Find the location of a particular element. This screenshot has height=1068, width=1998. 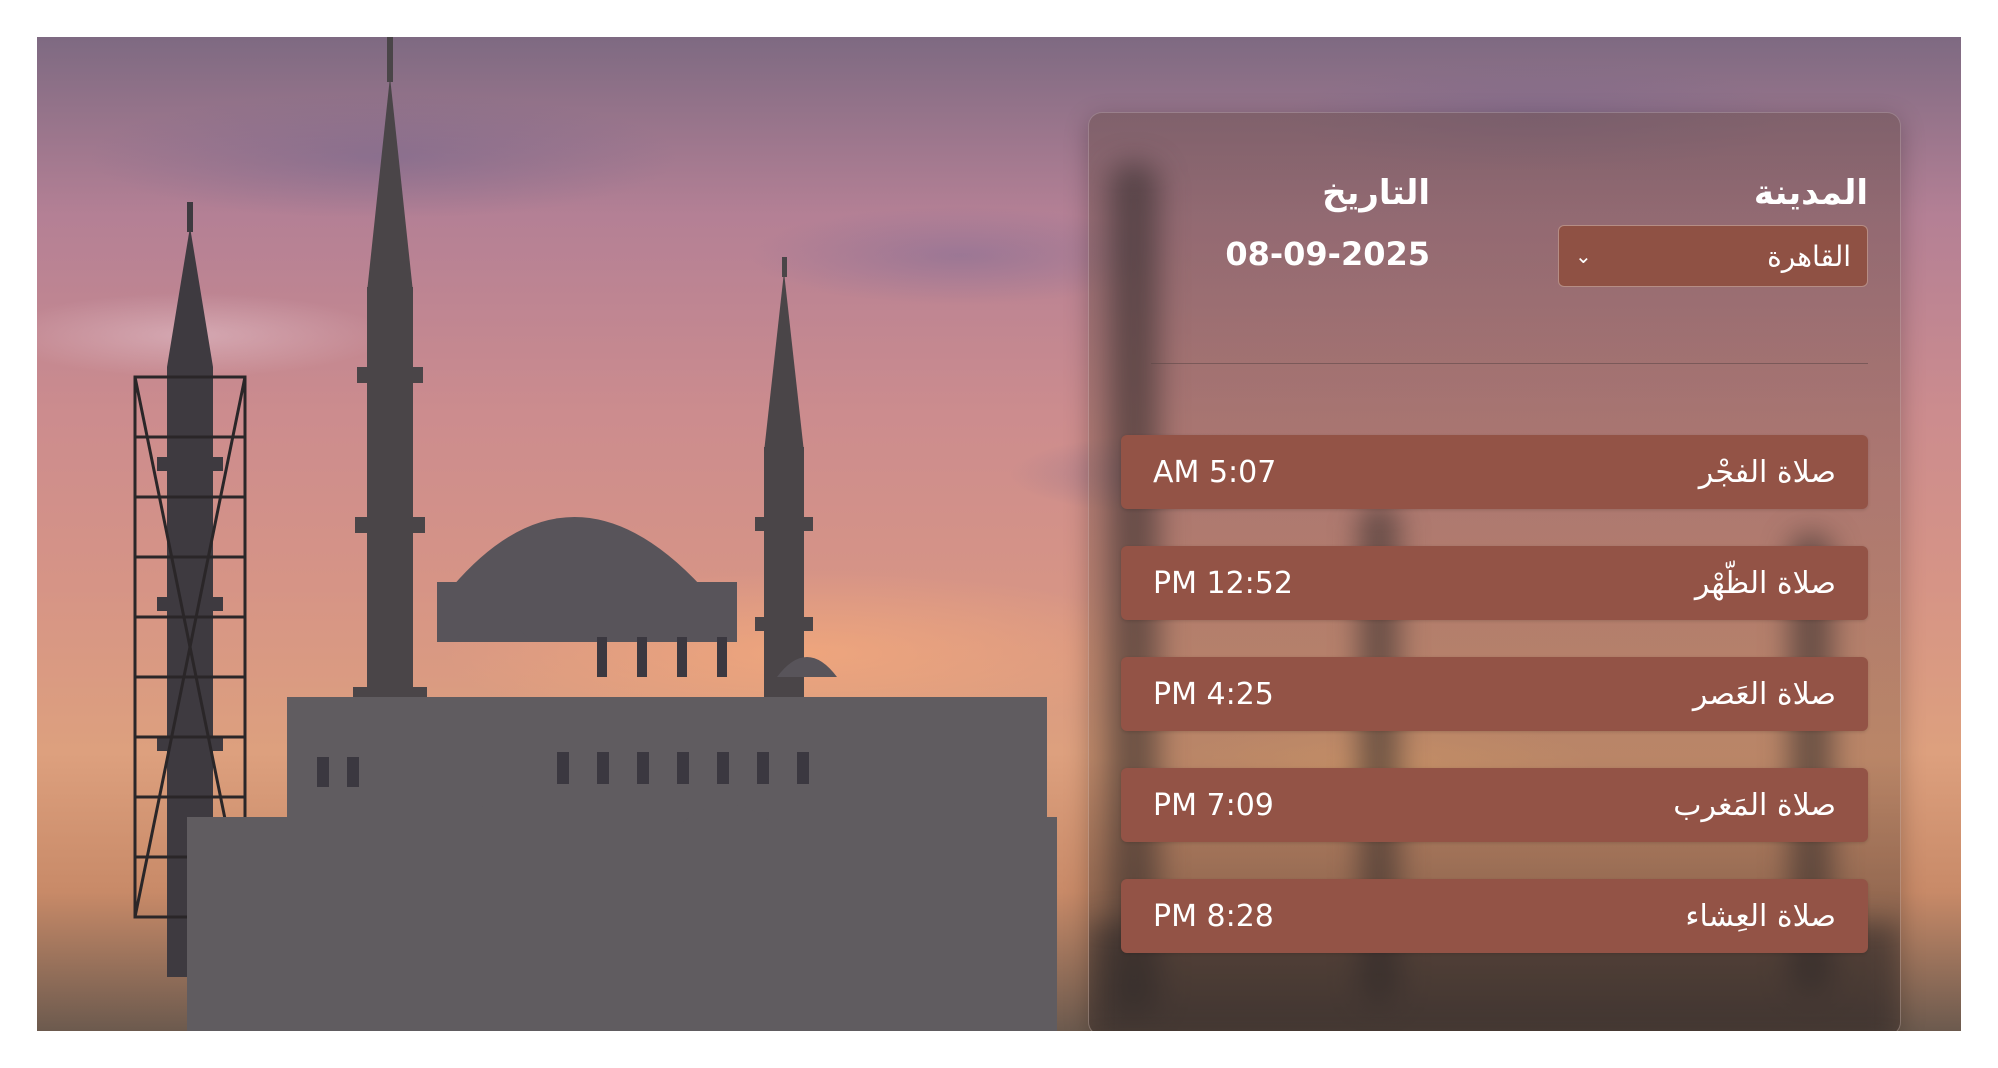

prayer-time: AM 5:07 is located at coordinates (1215, 472).